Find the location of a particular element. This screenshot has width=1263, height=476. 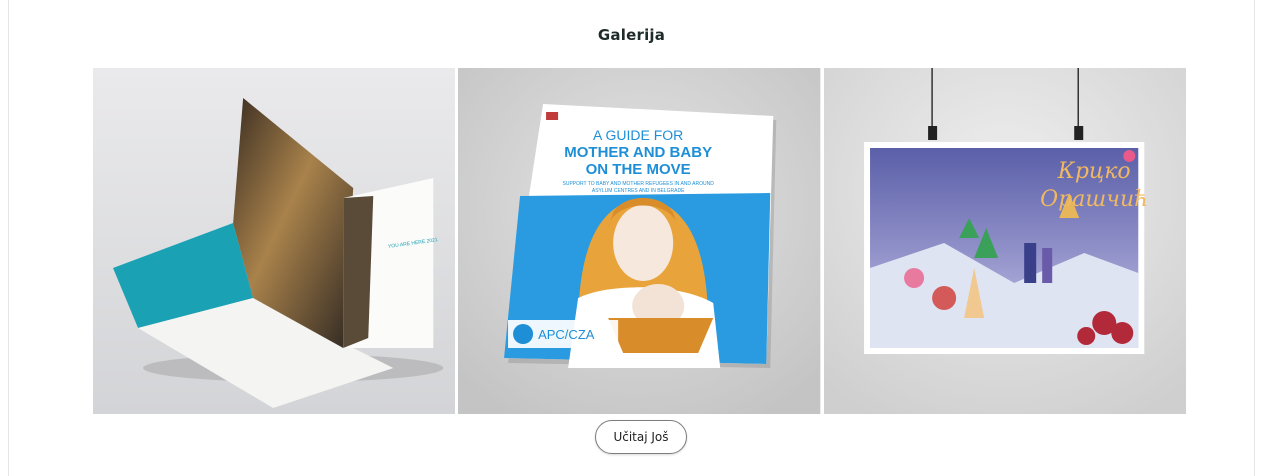

guide-title-line-2: ON THE MOVE is located at coordinates (638, 169).